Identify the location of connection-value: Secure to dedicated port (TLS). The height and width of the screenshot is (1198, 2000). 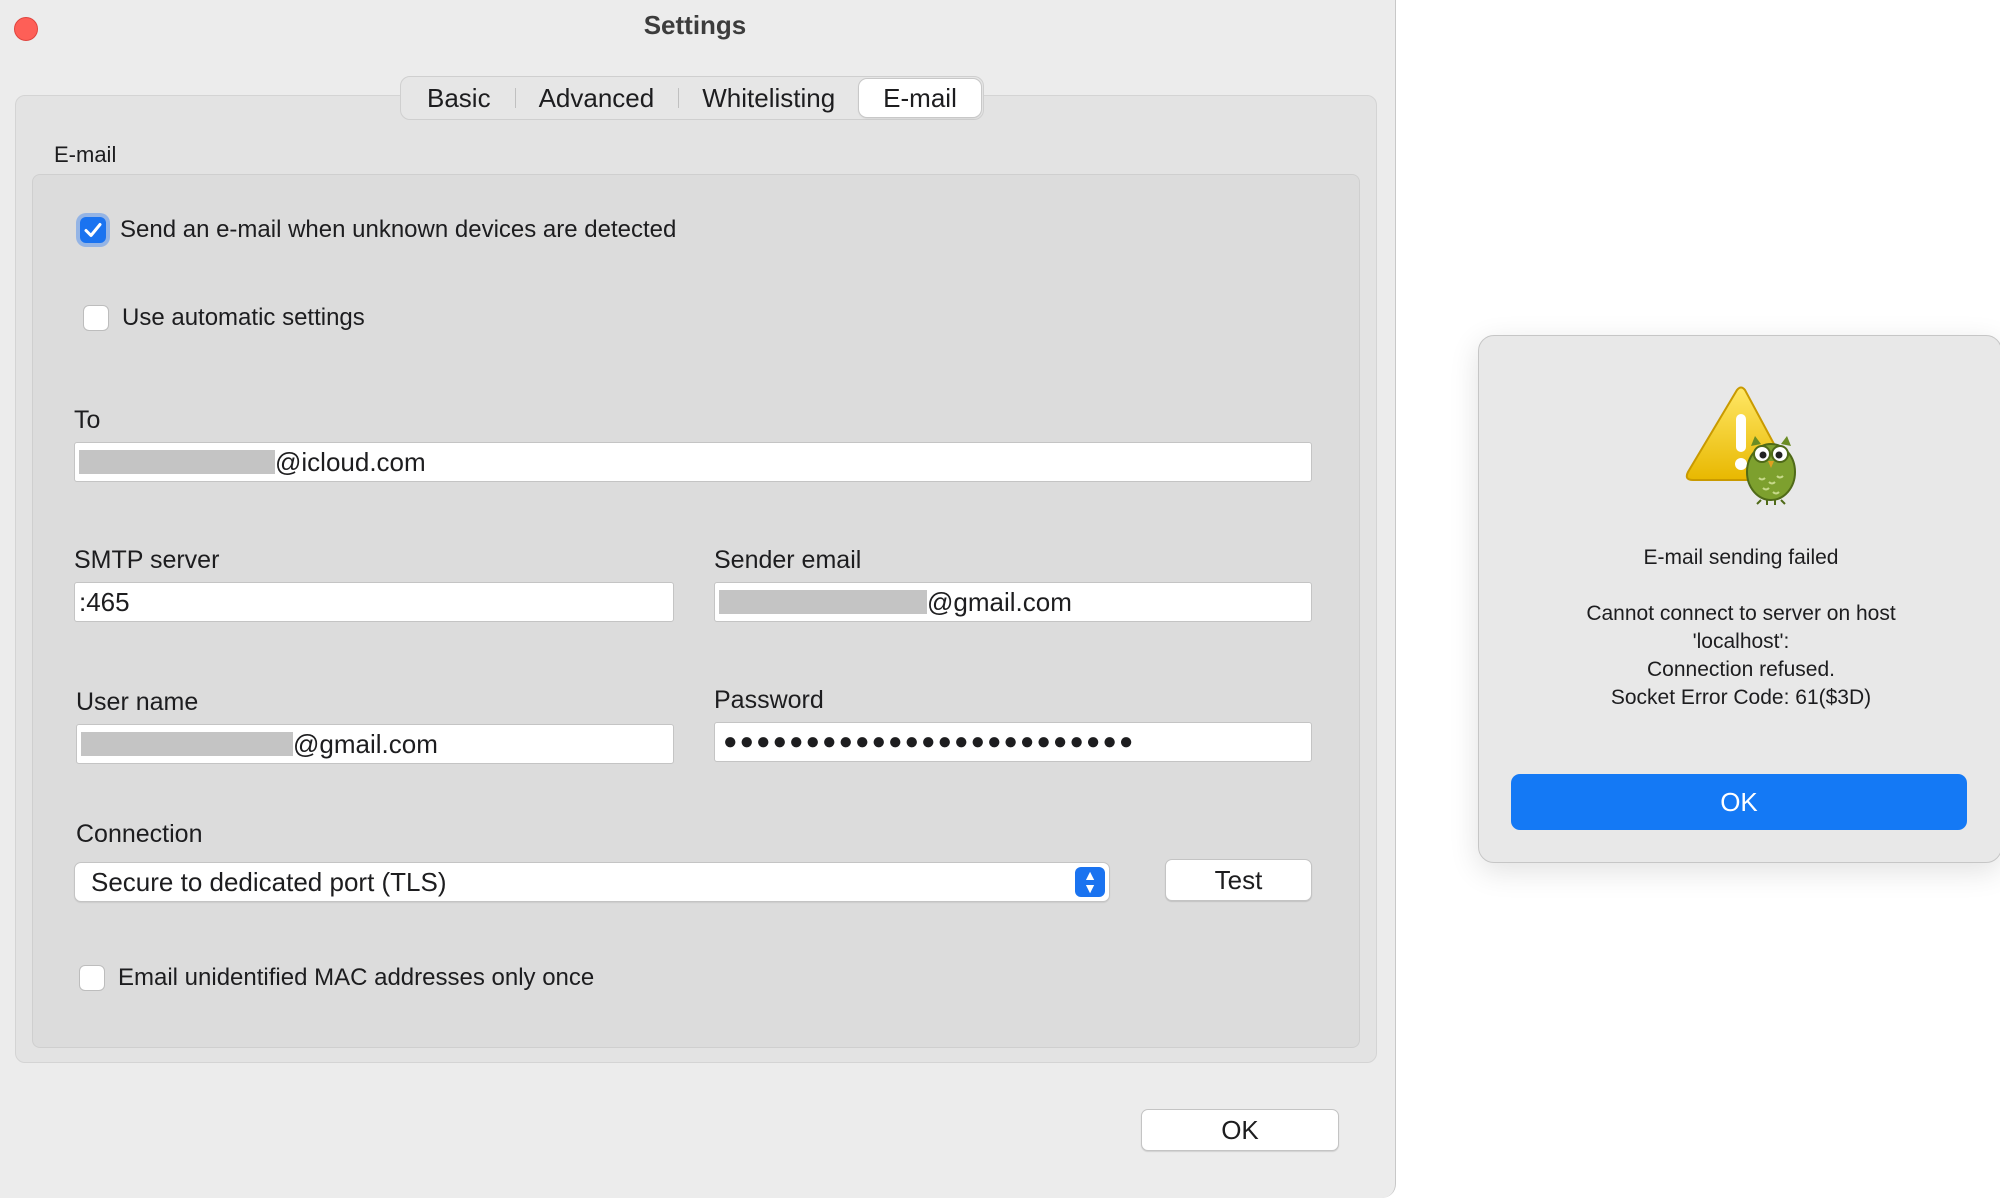
(269, 882).